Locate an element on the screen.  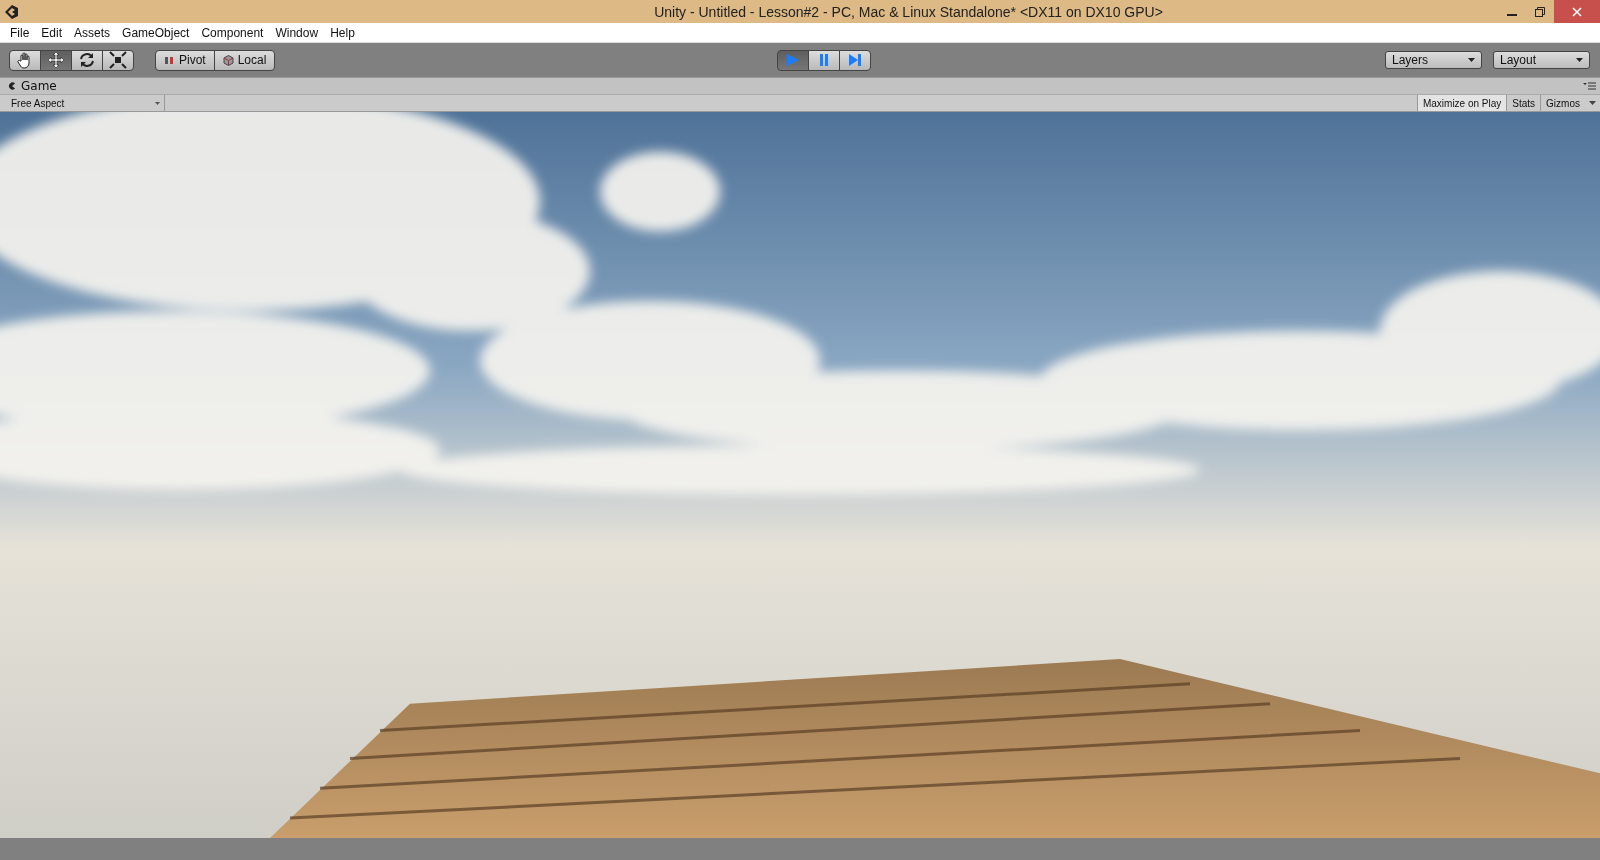
pivot-mode-button: Local is located at coordinates (244, 60).